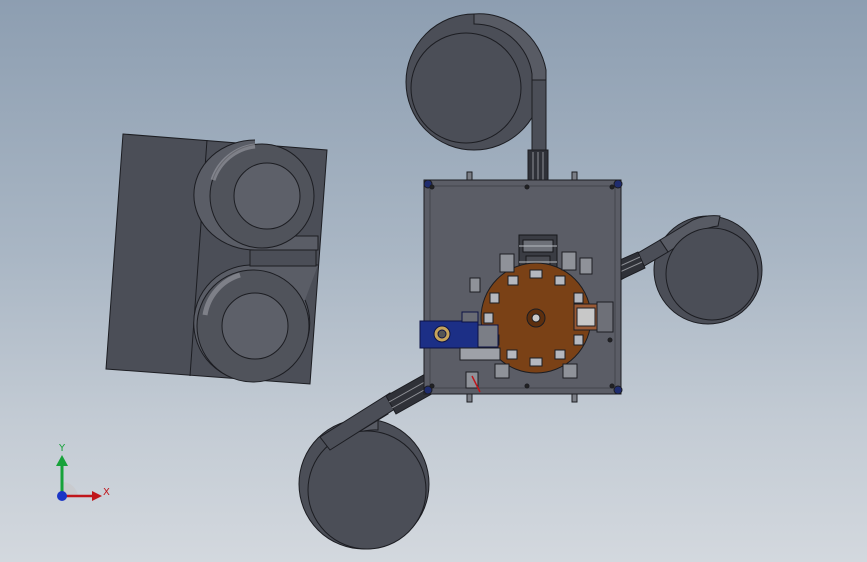 This screenshot has width=867, height=562. Describe the element at coordinates (79, 478) in the screenshot. I see `coordinate-triad-icon` at that location.